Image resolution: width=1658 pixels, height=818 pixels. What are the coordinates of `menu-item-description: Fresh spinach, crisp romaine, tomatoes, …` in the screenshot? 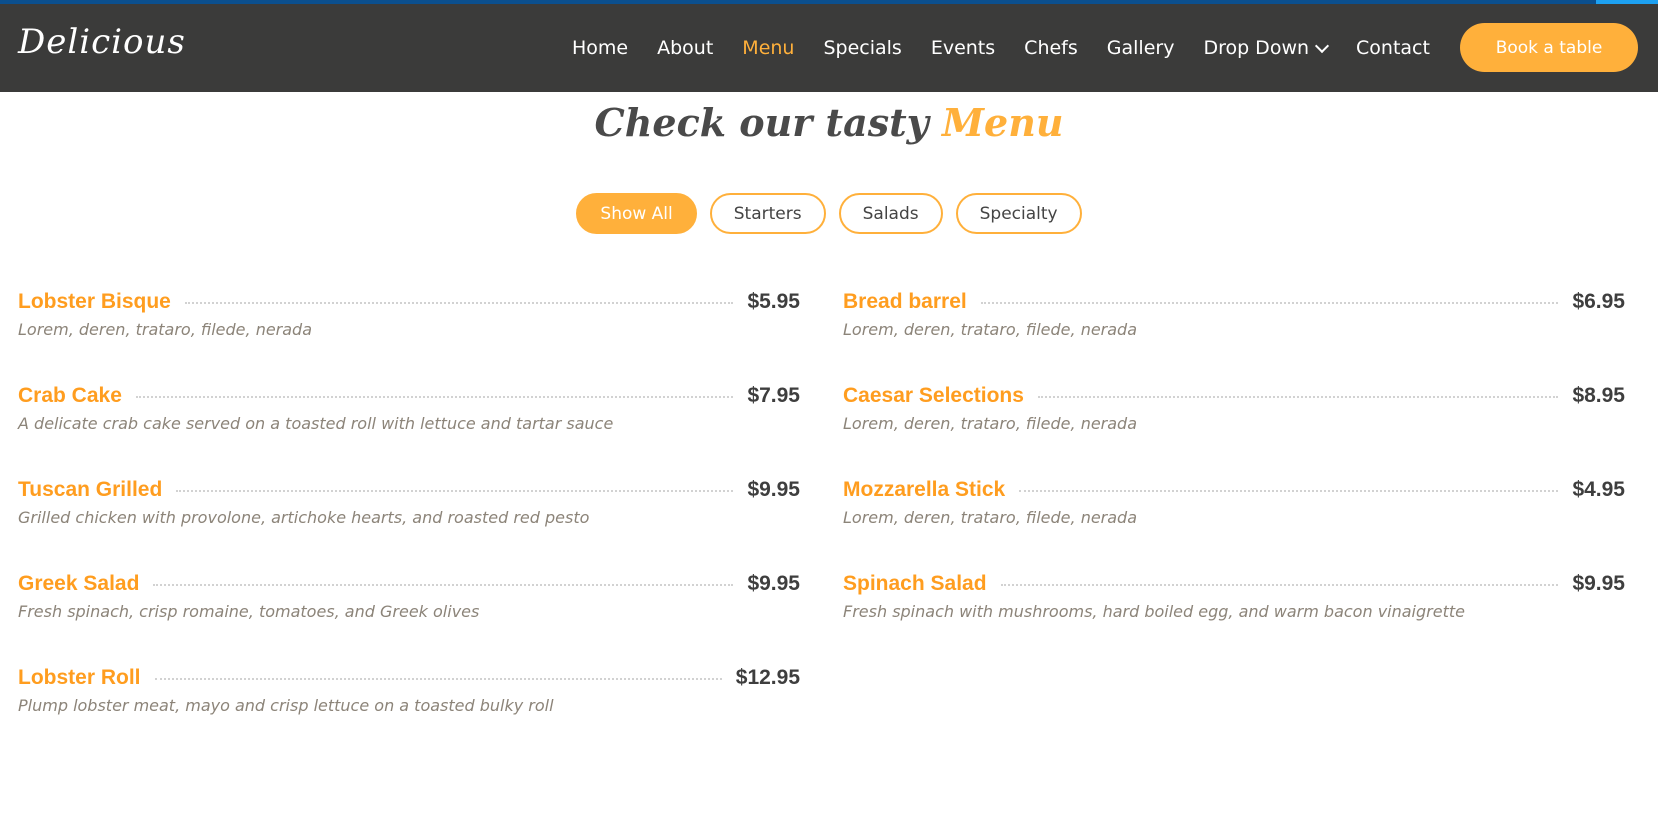 It's located at (249, 611).